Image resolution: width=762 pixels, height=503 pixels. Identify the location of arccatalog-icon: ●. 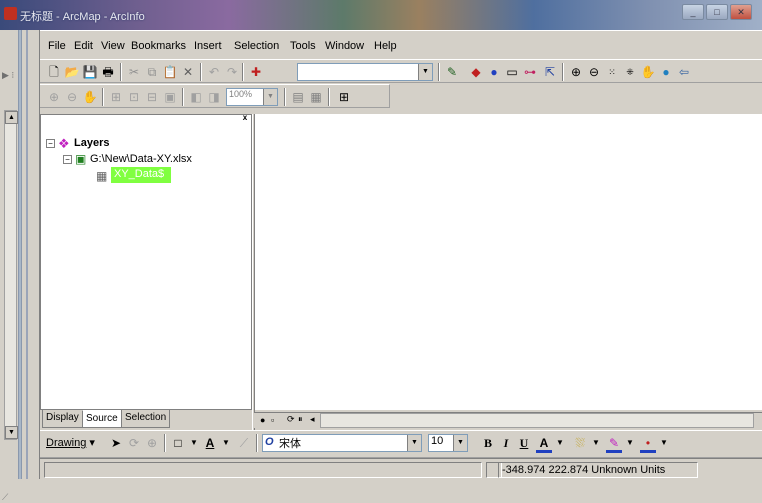
(494, 72).